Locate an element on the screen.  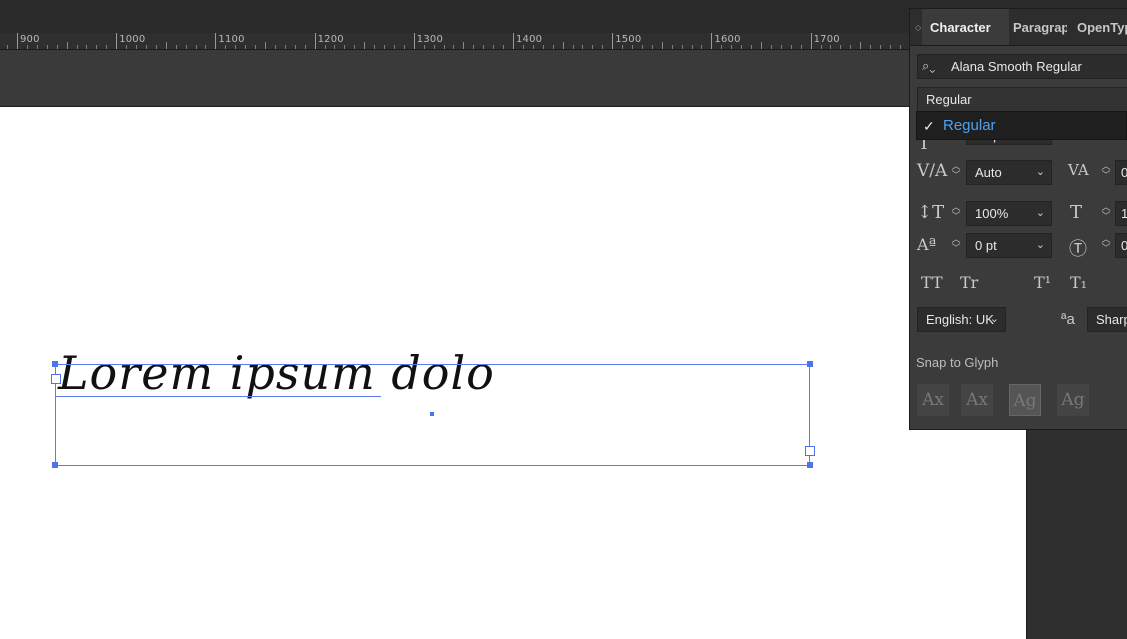
font-style-value: Regular is located at coordinates (949, 99).